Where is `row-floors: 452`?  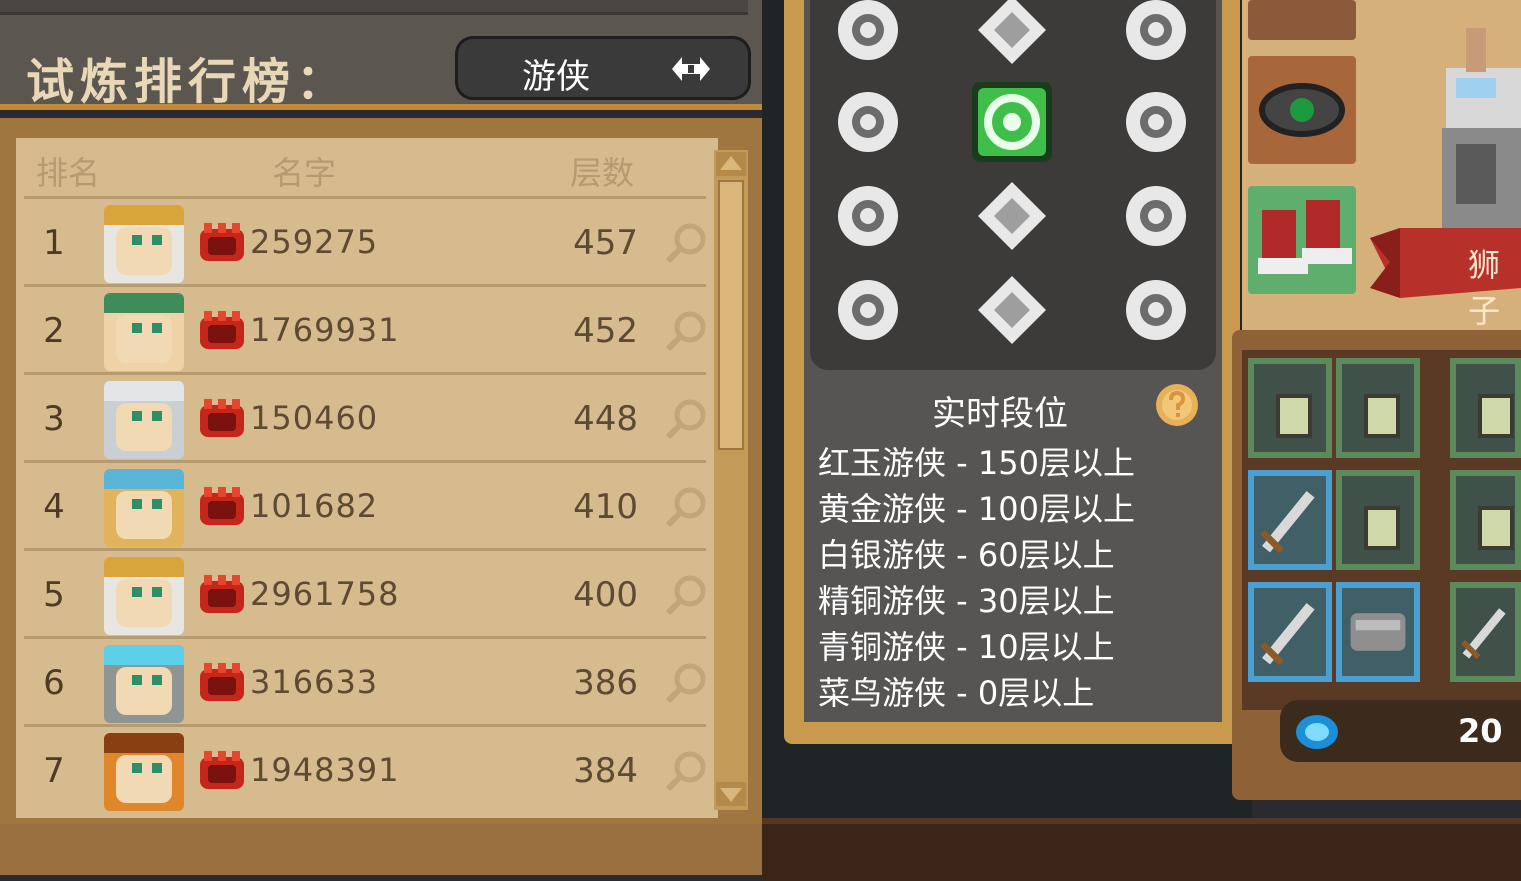 row-floors: 452 is located at coordinates (605, 331).